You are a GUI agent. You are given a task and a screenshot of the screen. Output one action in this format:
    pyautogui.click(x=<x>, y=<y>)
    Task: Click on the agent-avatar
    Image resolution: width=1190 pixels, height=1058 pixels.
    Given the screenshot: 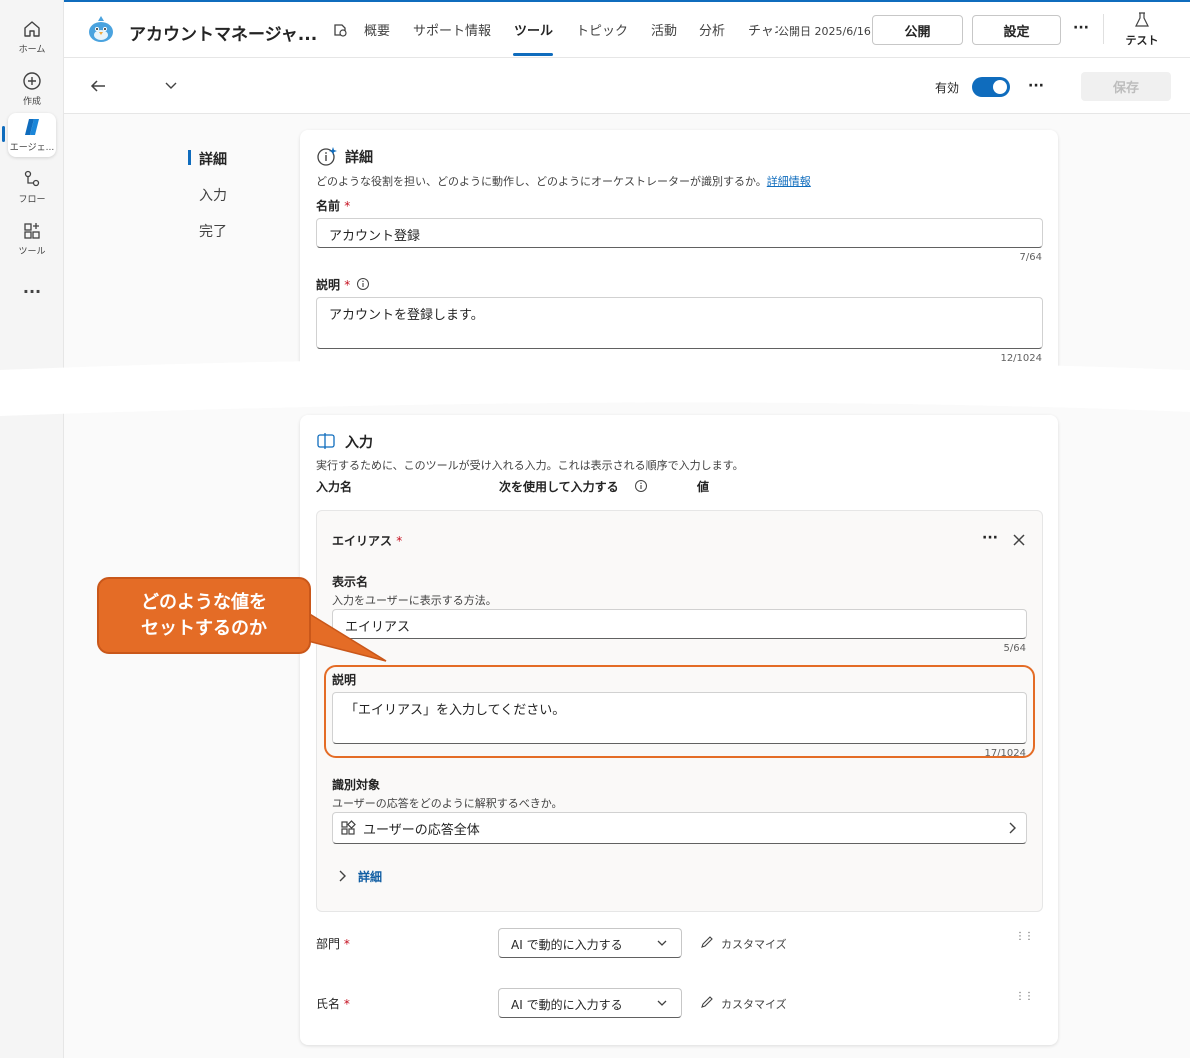 What is the action you would take?
    pyautogui.click(x=101, y=29)
    